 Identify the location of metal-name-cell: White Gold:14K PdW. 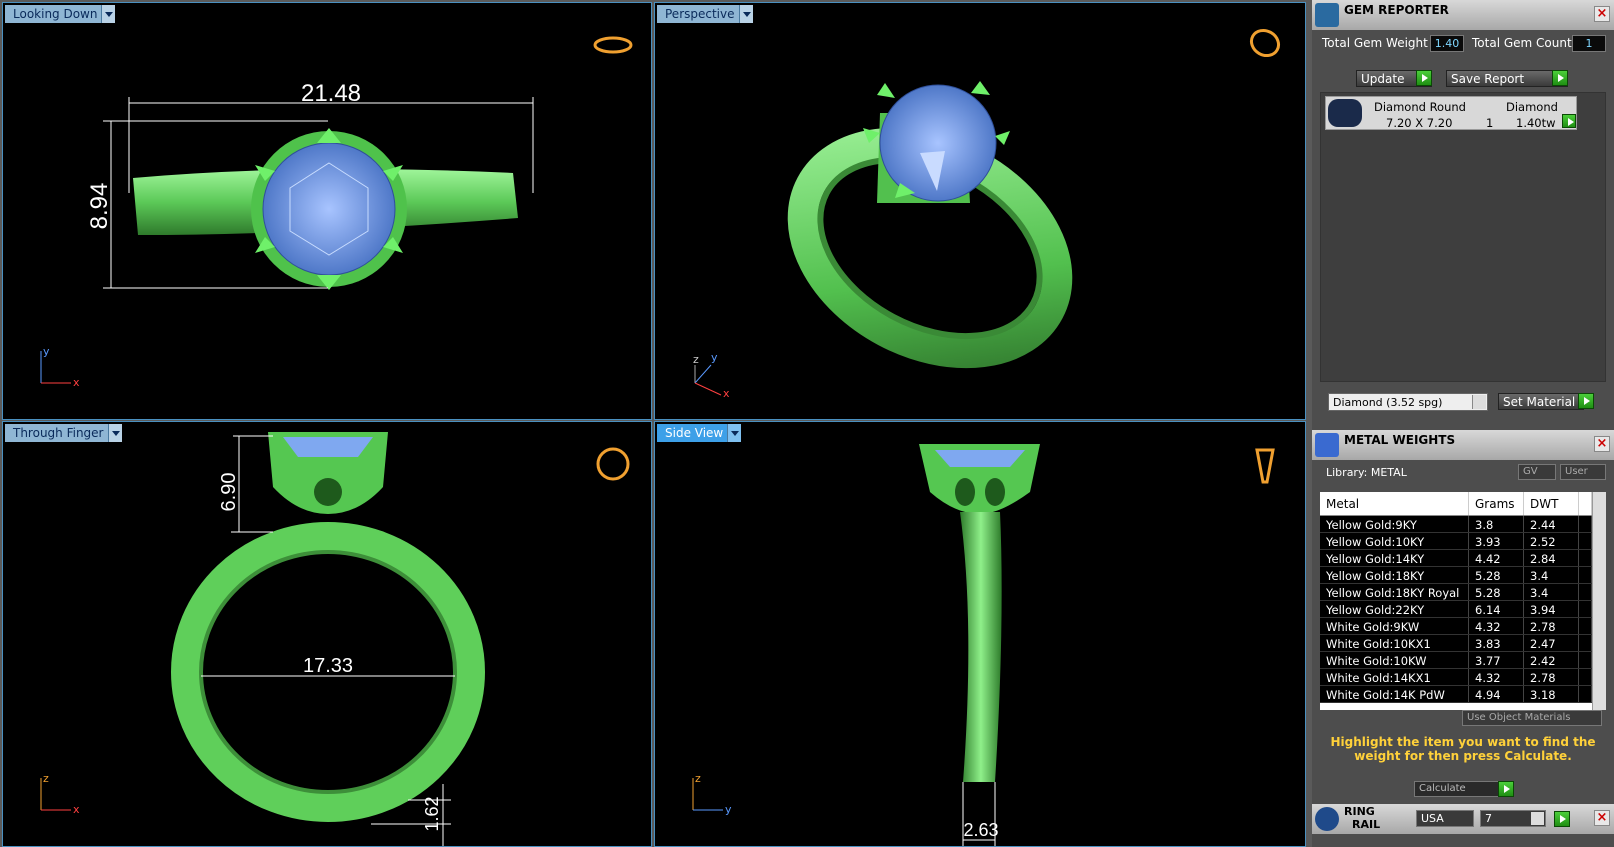
(1394, 694).